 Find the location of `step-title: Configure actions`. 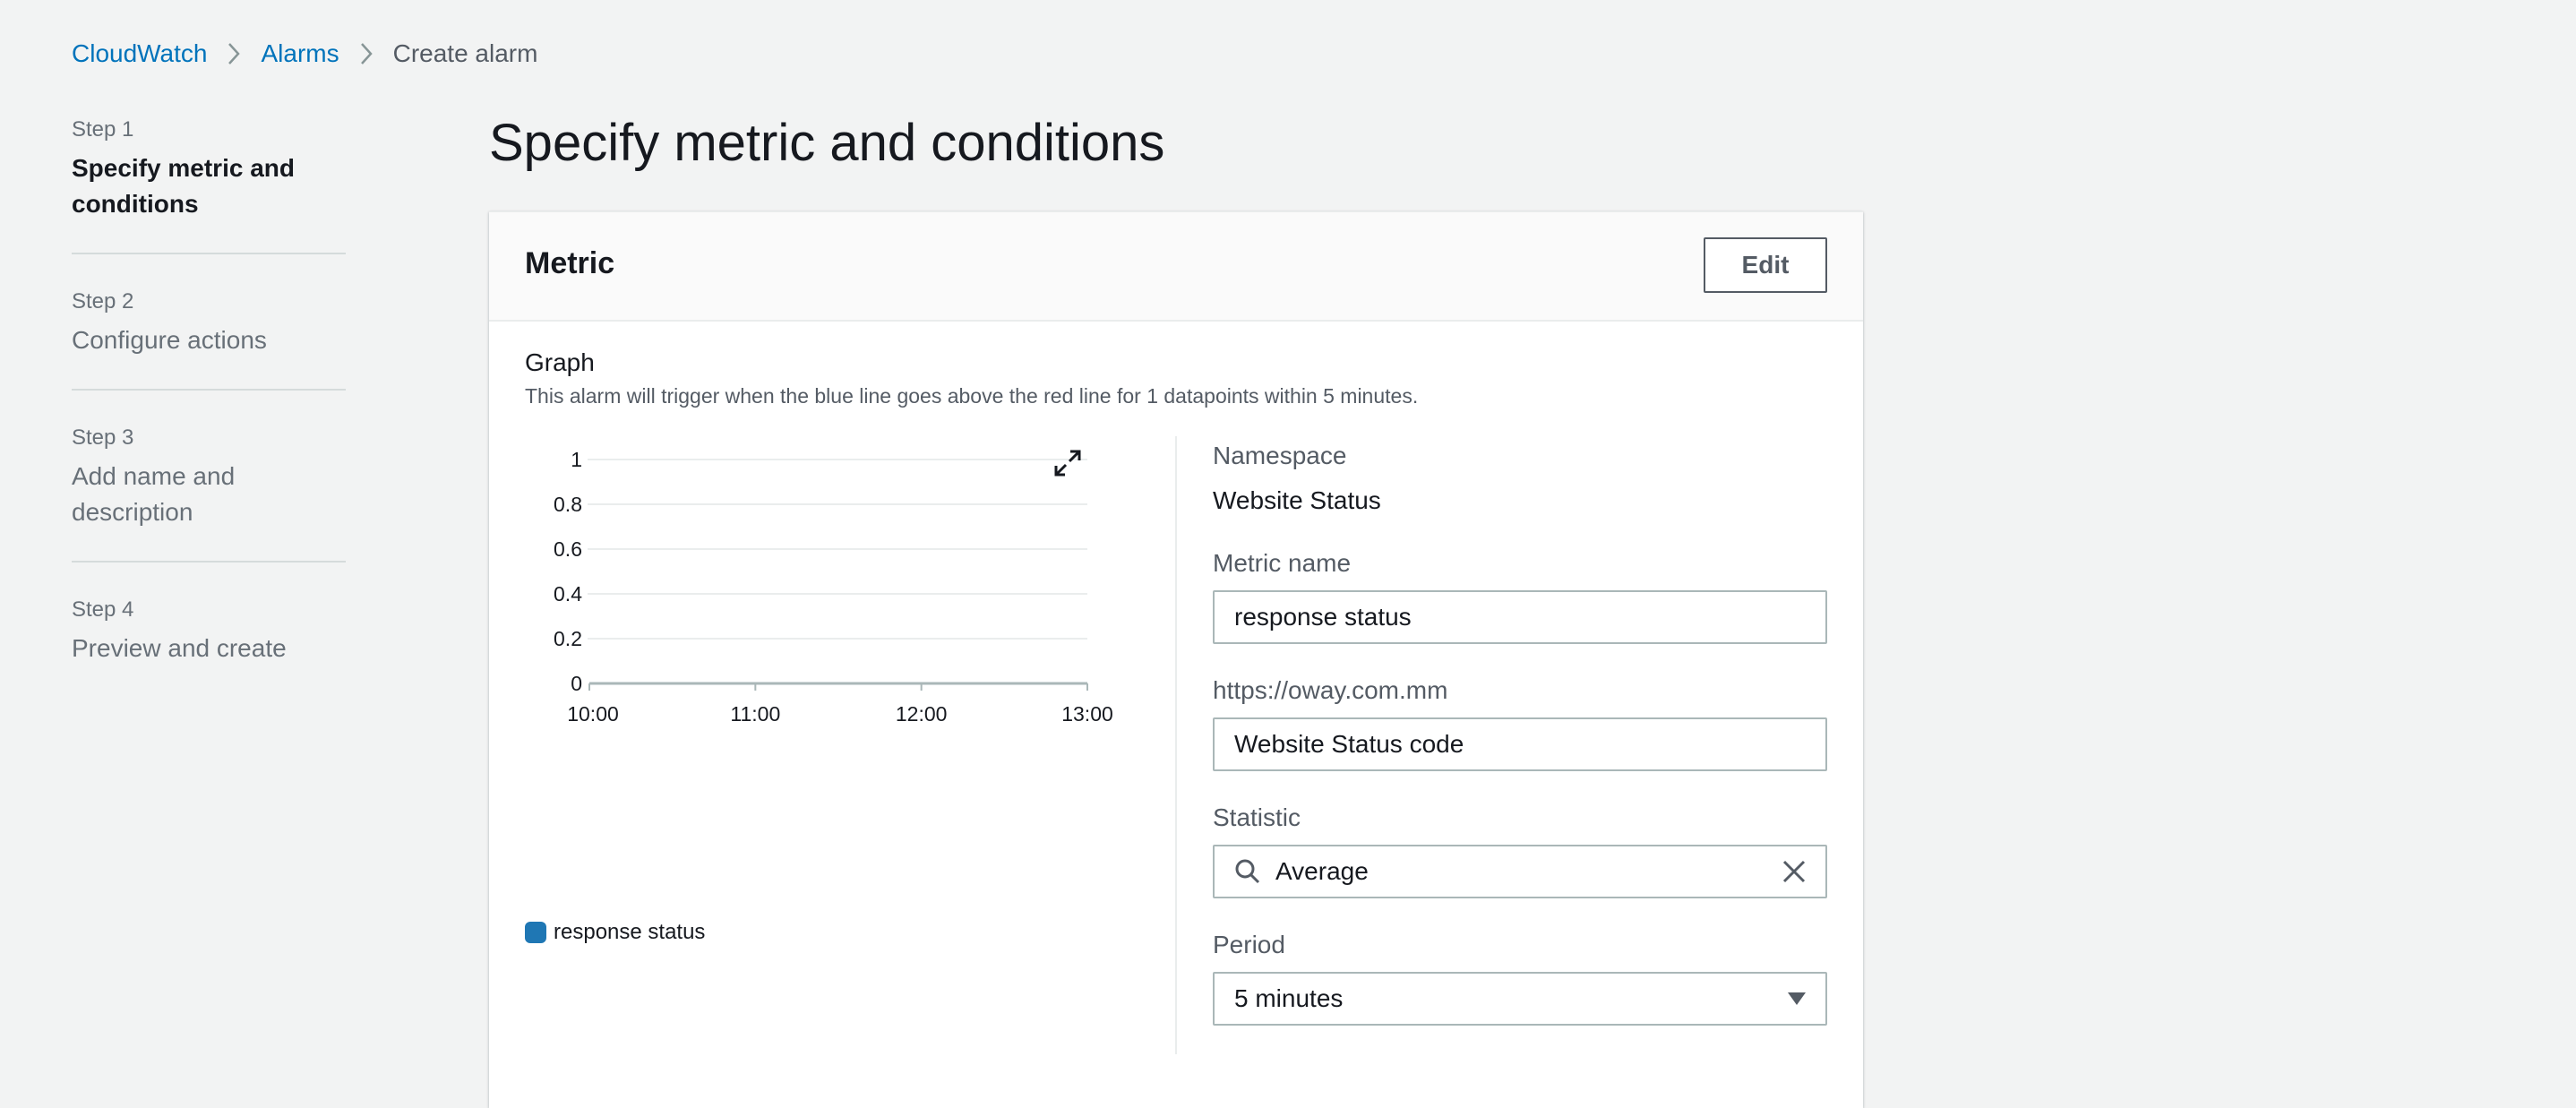

step-title: Configure actions is located at coordinates (169, 340).